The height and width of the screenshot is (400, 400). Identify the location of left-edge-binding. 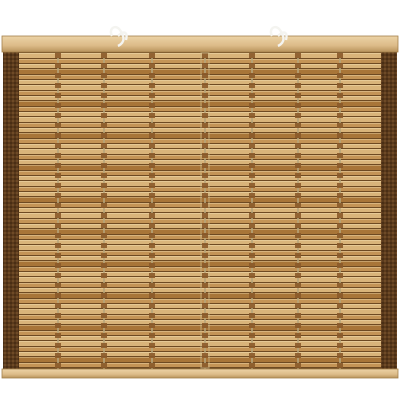
(11, 211).